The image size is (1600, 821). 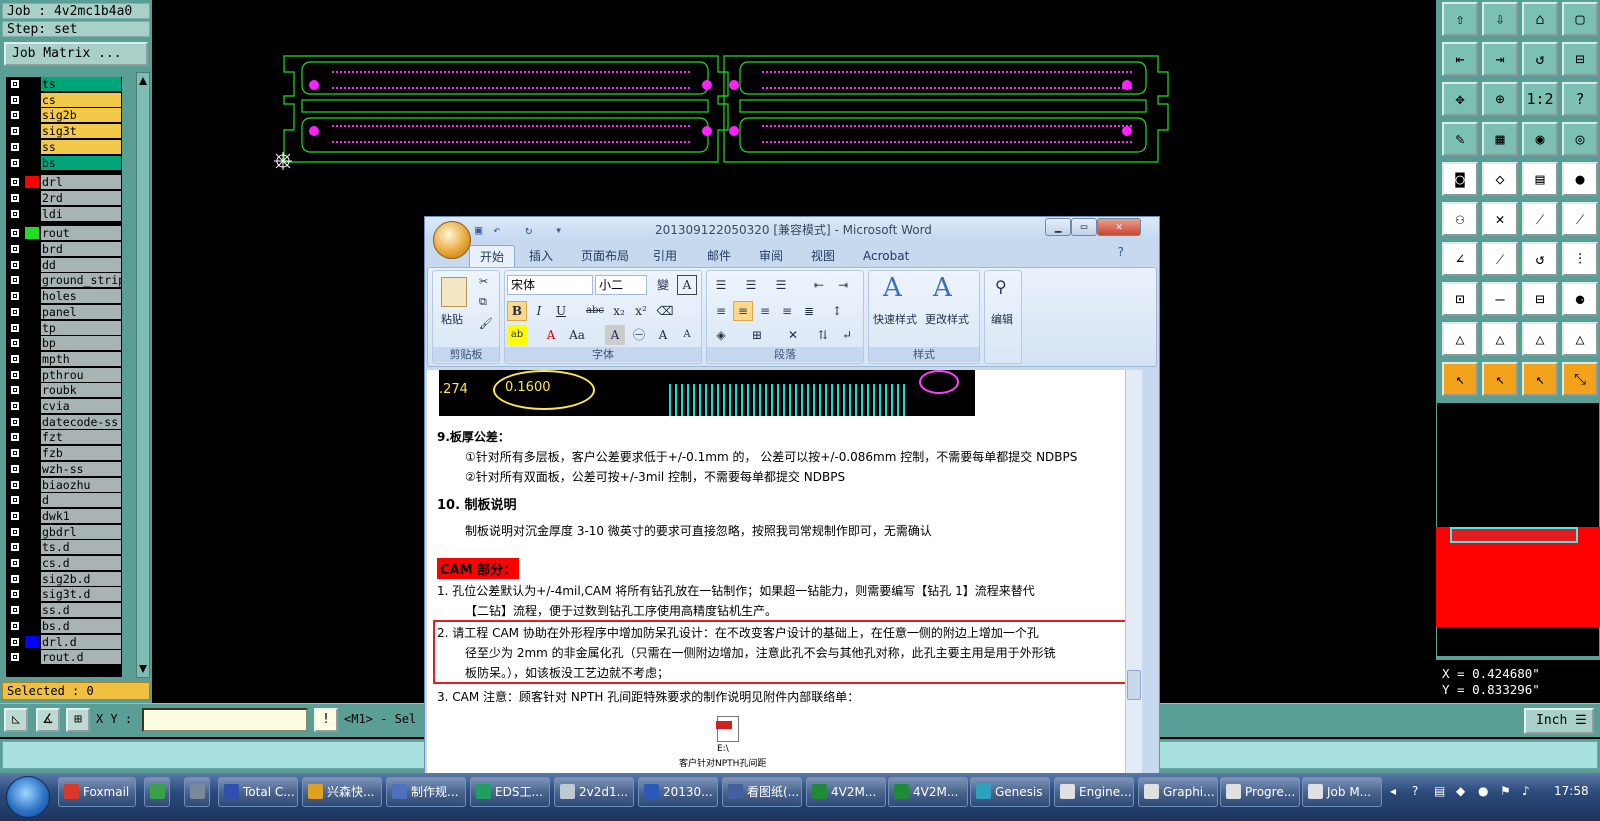 What do you see at coordinates (1460, 259) in the screenshot?
I see `angle-icon: ∠` at bounding box center [1460, 259].